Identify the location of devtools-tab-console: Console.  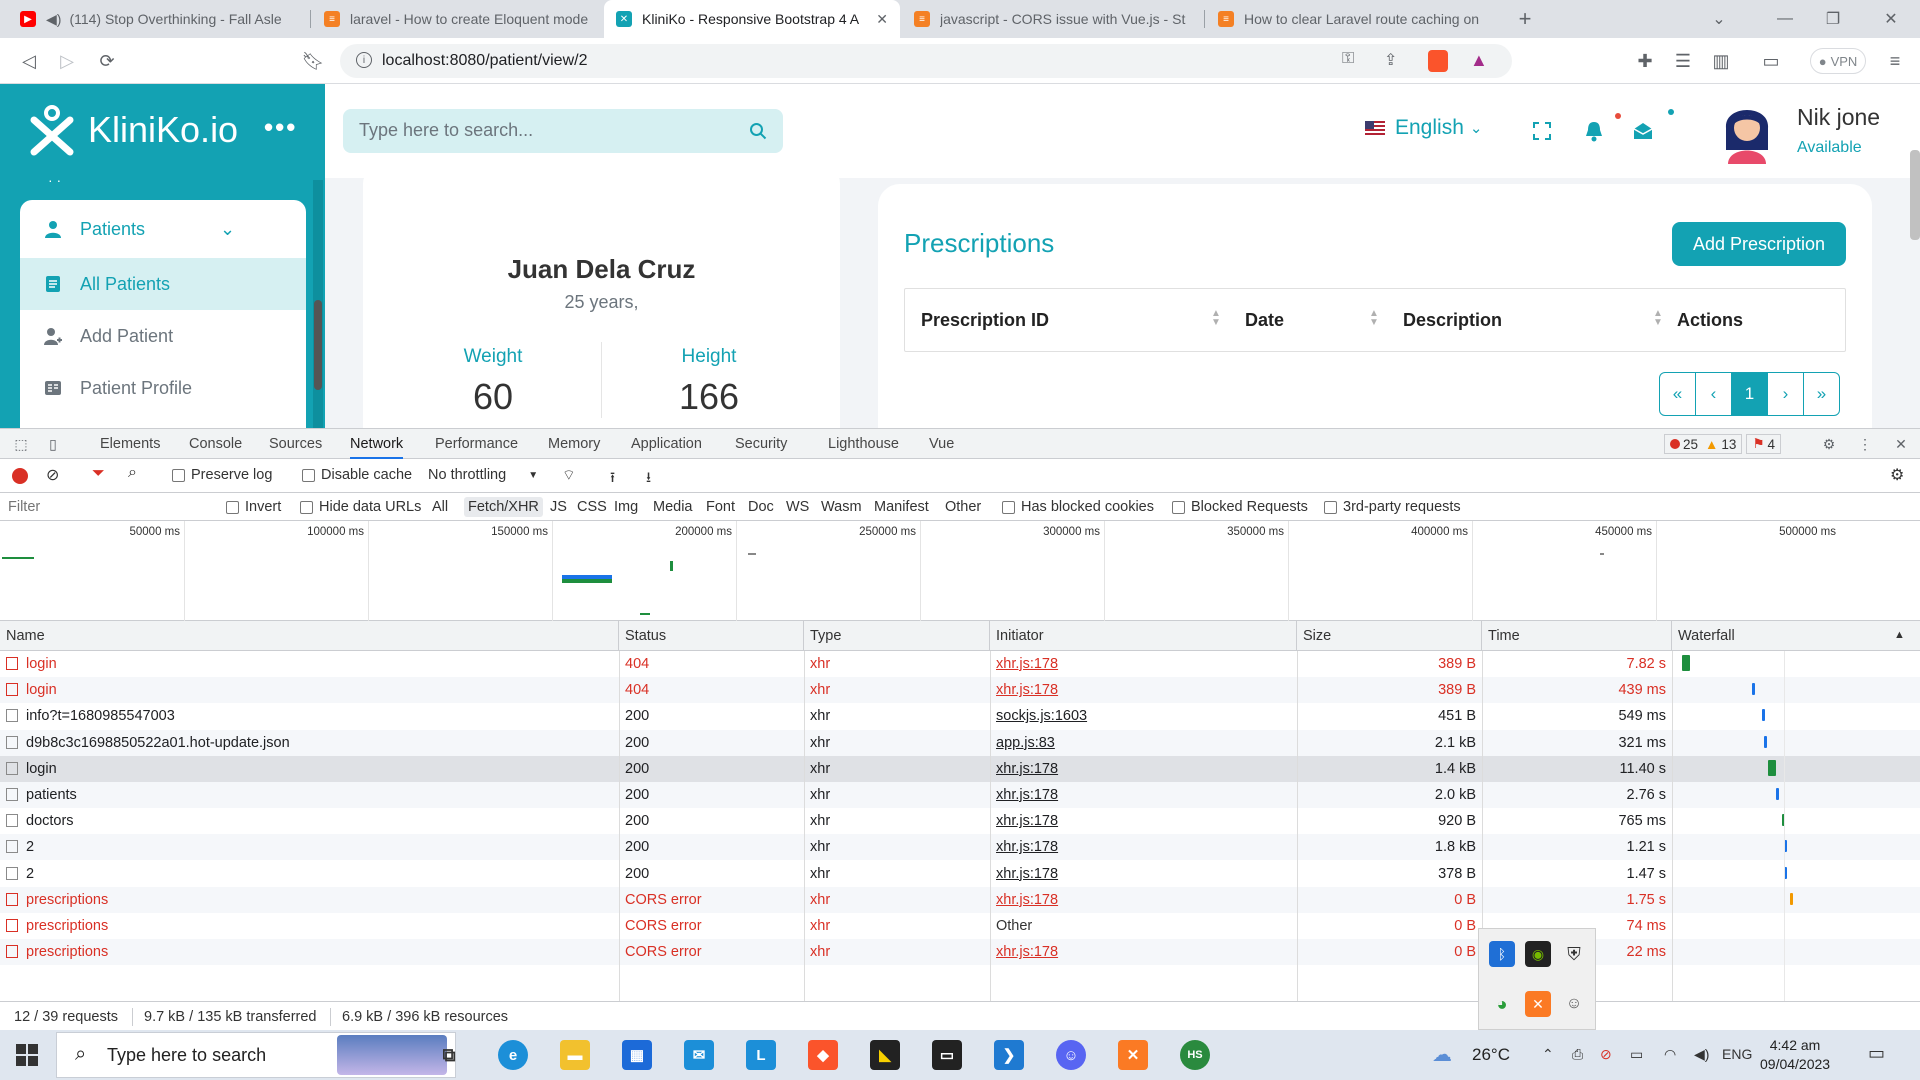
(215, 444).